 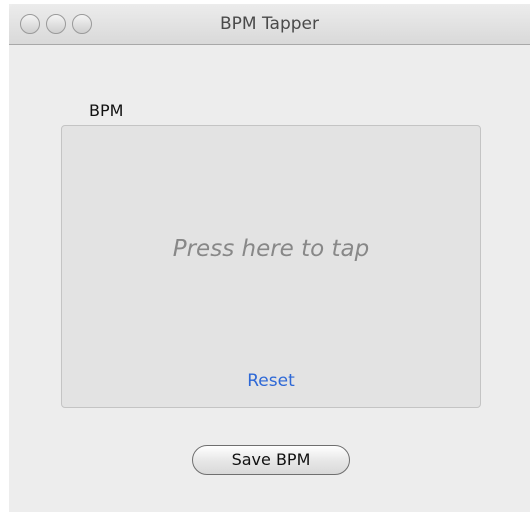 I want to click on save-bpm-button: Save BPM, so click(x=271, y=460).